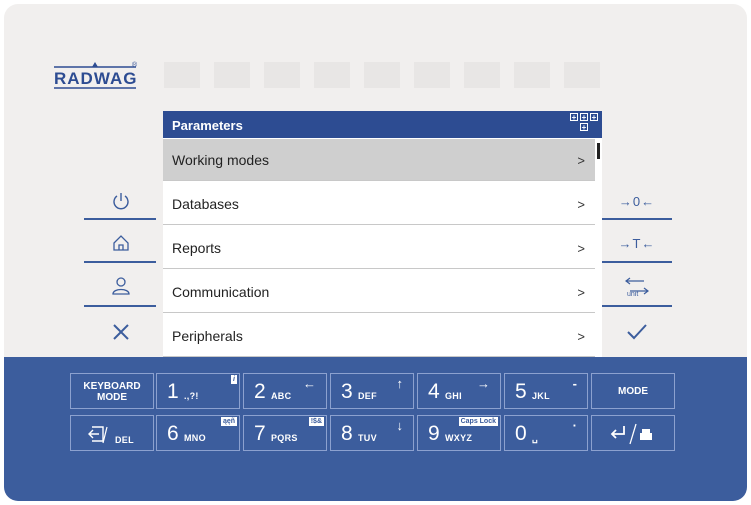 The image size is (751, 505). What do you see at coordinates (379, 204) in the screenshot?
I see `menu-item-databases: Databases >` at bounding box center [379, 204].